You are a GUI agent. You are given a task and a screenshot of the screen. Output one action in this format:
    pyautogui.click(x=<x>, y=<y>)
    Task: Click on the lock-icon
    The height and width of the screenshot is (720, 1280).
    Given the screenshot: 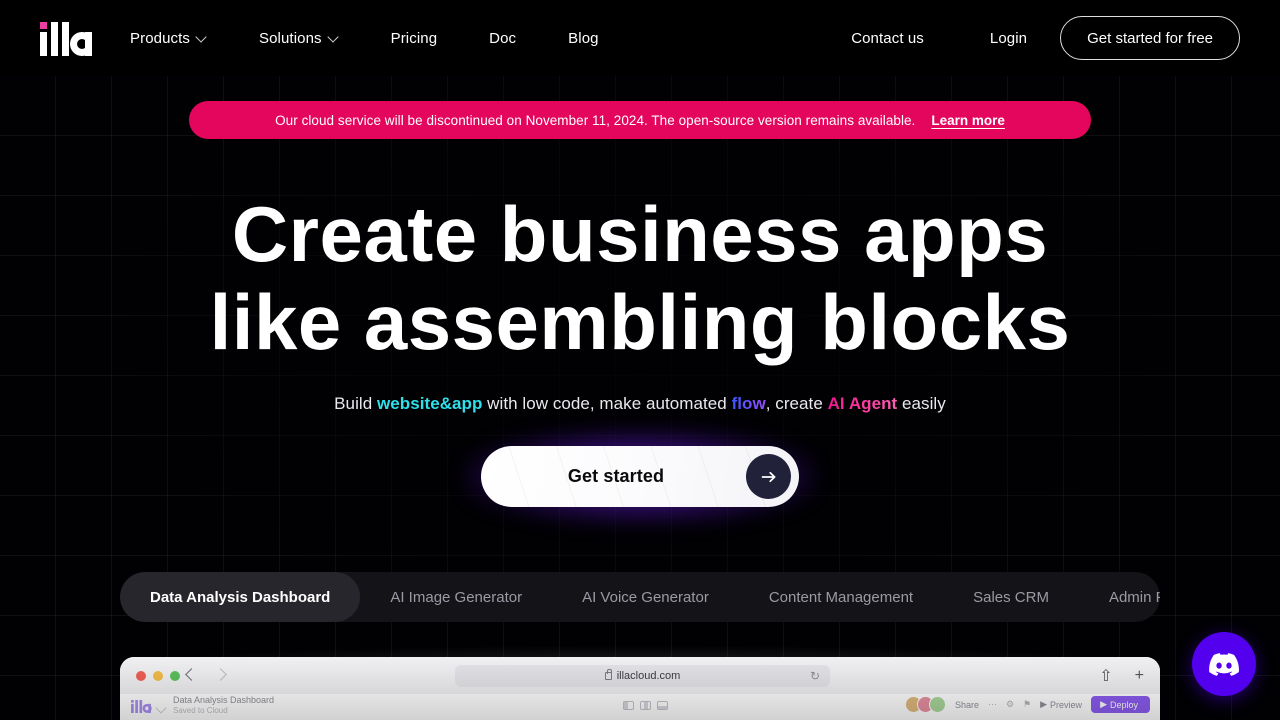 What is the action you would take?
    pyautogui.click(x=608, y=674)
    